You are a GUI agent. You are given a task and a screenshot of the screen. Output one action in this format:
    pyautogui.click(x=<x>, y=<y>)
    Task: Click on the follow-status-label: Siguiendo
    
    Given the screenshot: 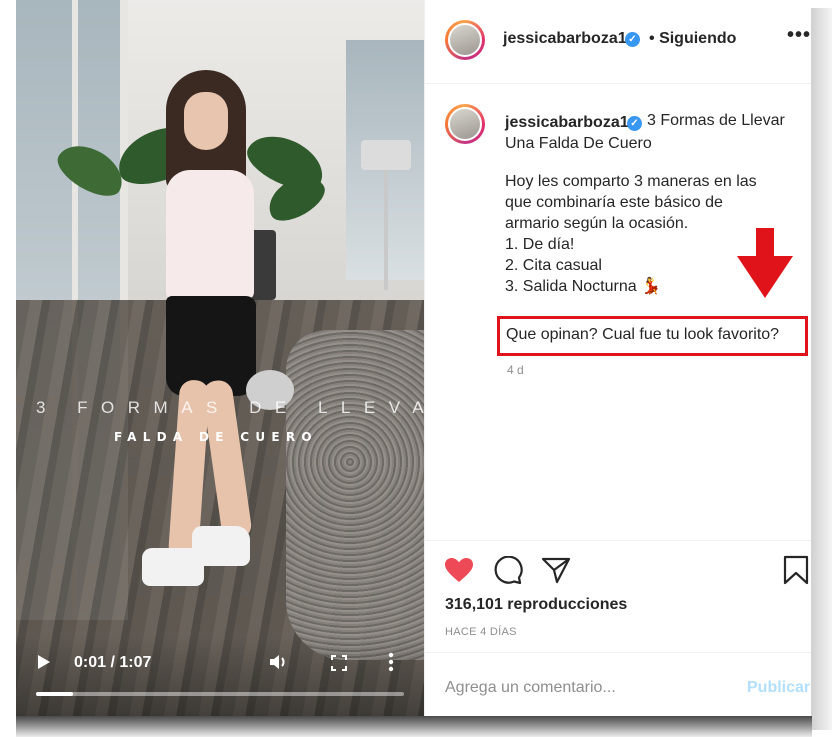 What is the action you would take?
    pyautogui.click(x=698, y=38)
    